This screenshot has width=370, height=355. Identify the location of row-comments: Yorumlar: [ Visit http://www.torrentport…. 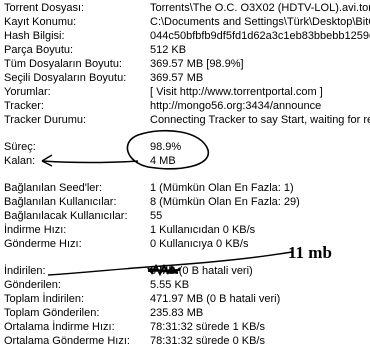
(185, 92).